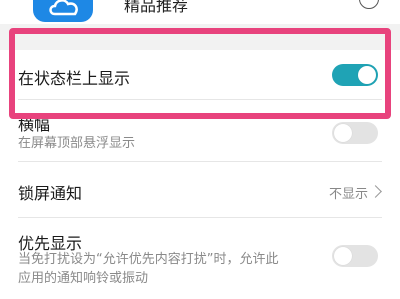  I want to click on app-icon, so click(63, 11).